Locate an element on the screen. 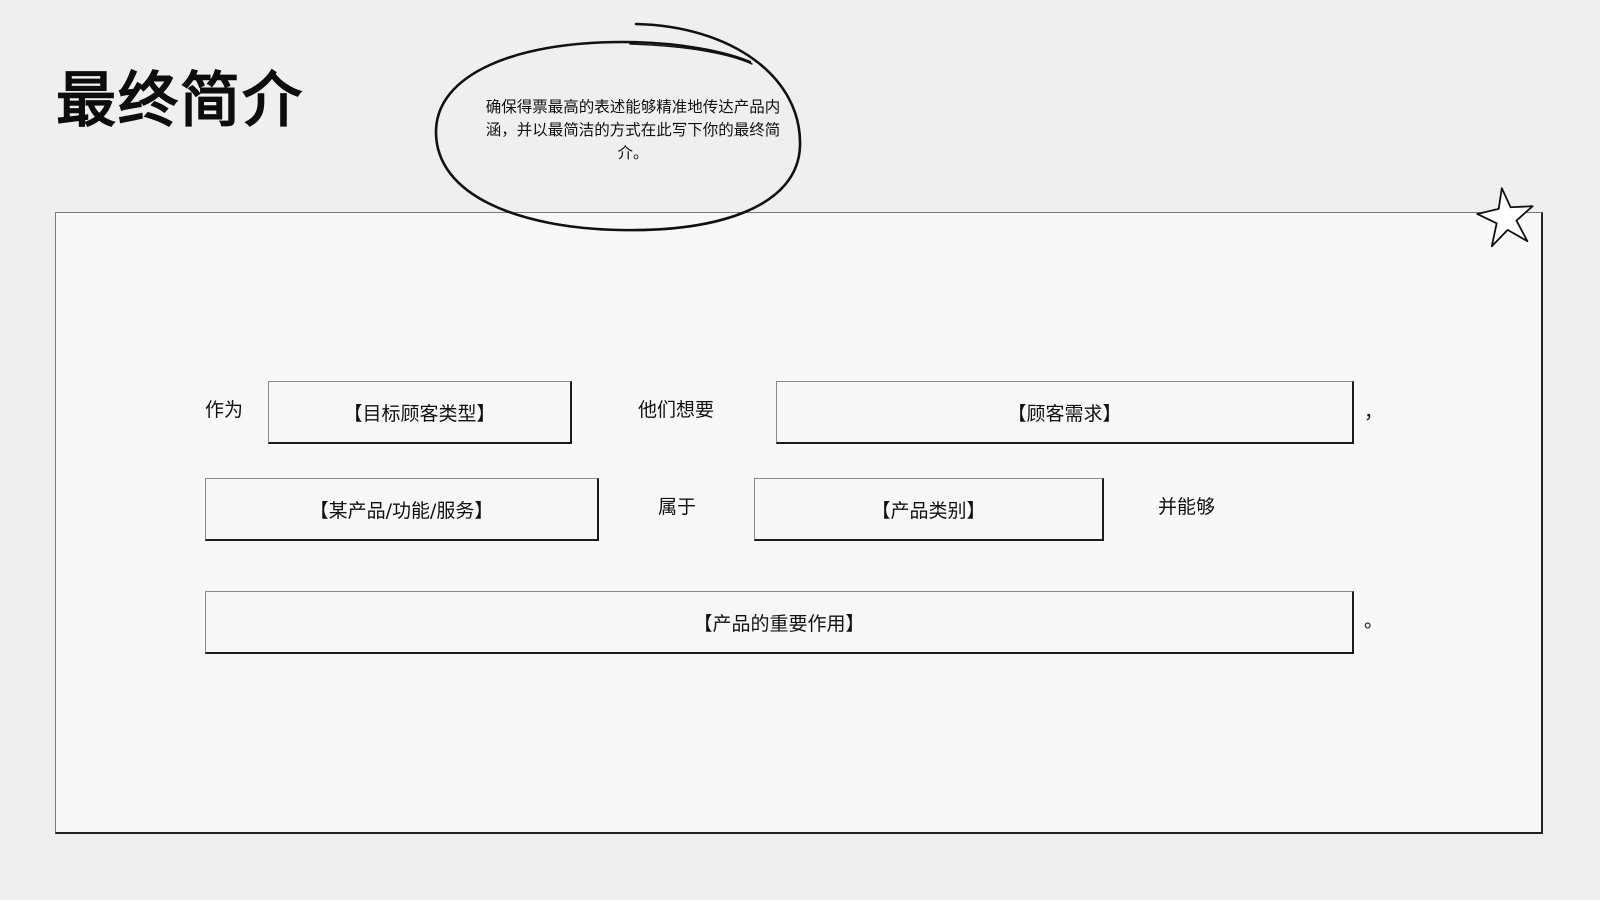 This screenshot has height=900, width=1600. field-category: 【产品类别】 is located at coordinates (929, 509).